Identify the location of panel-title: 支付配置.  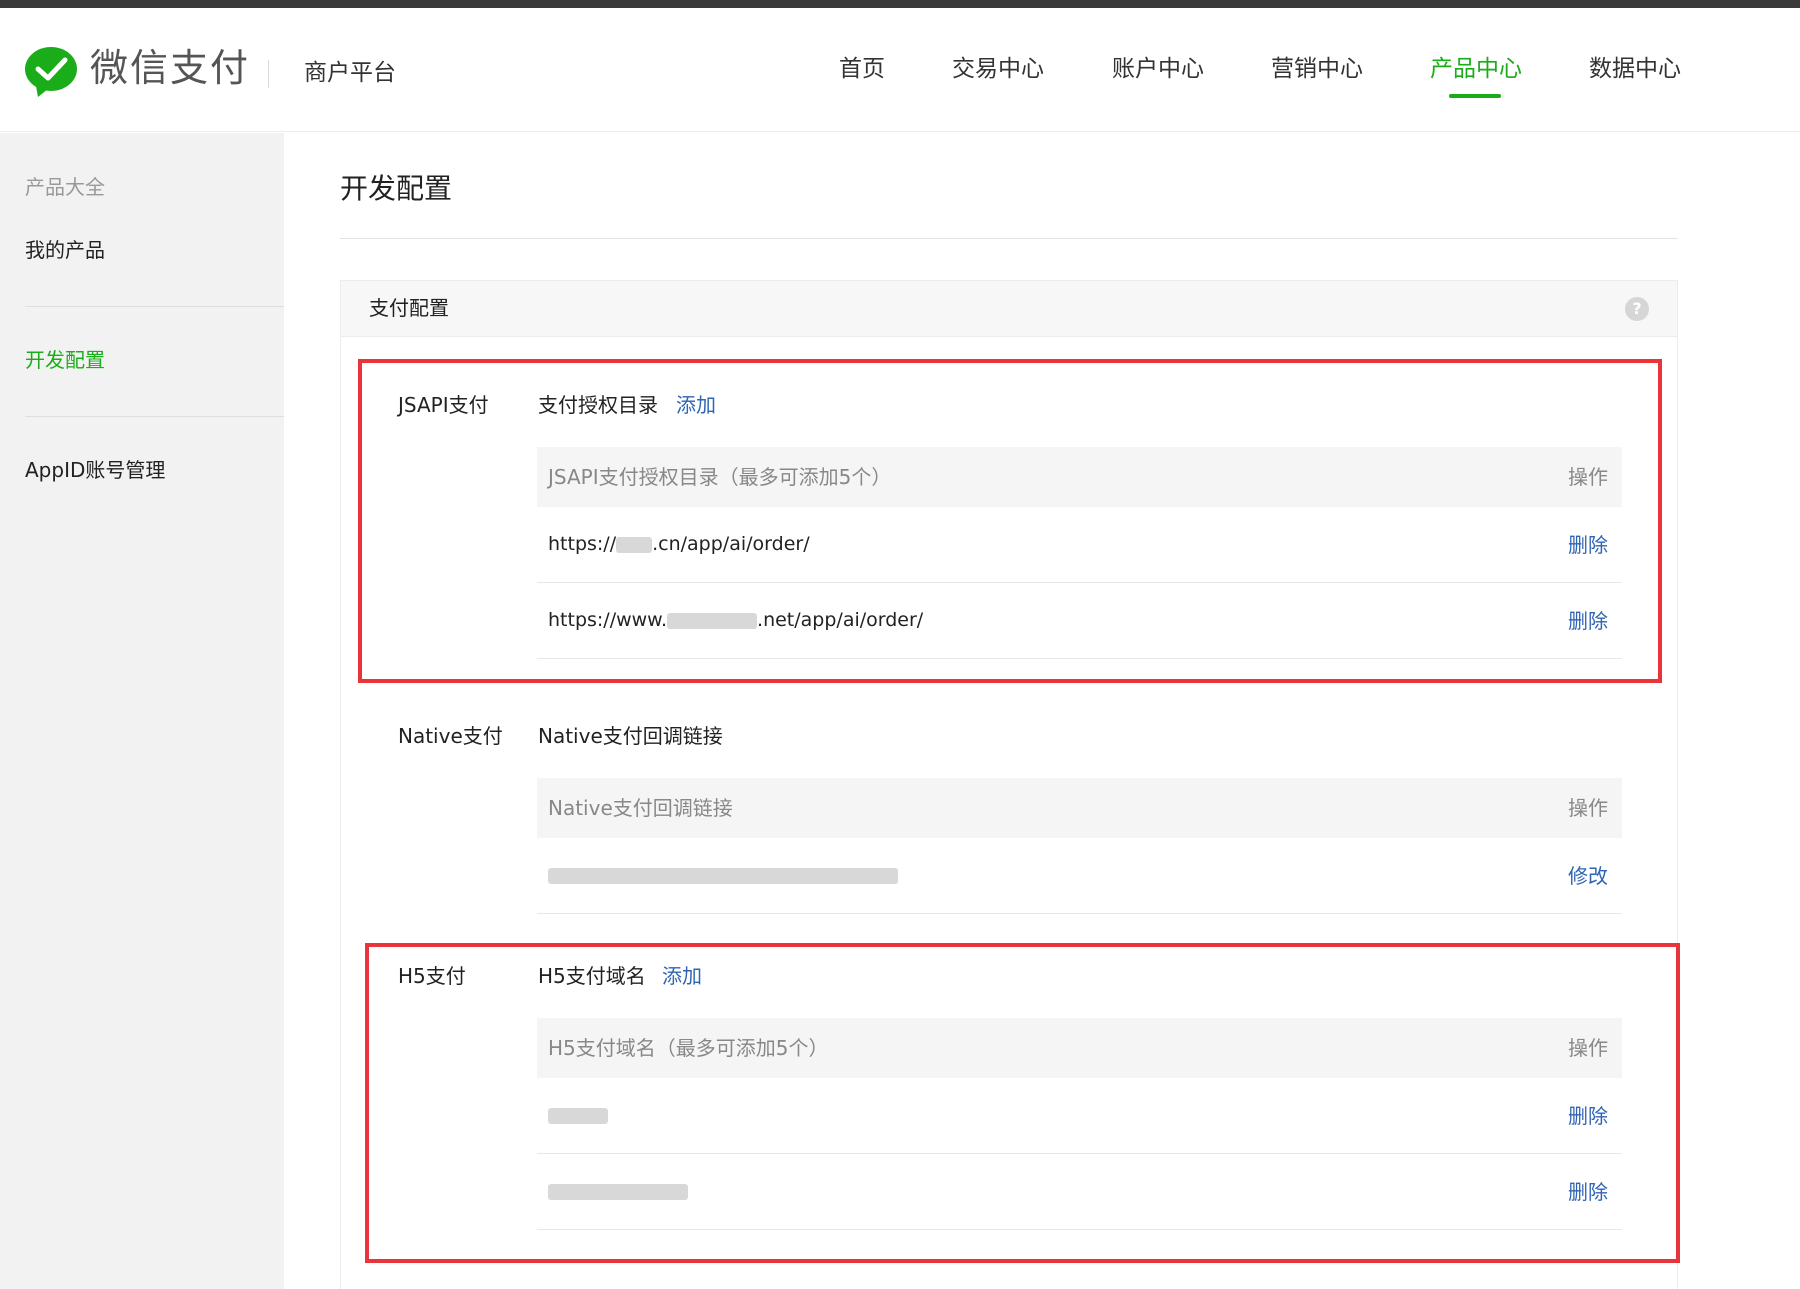
(409, 308).